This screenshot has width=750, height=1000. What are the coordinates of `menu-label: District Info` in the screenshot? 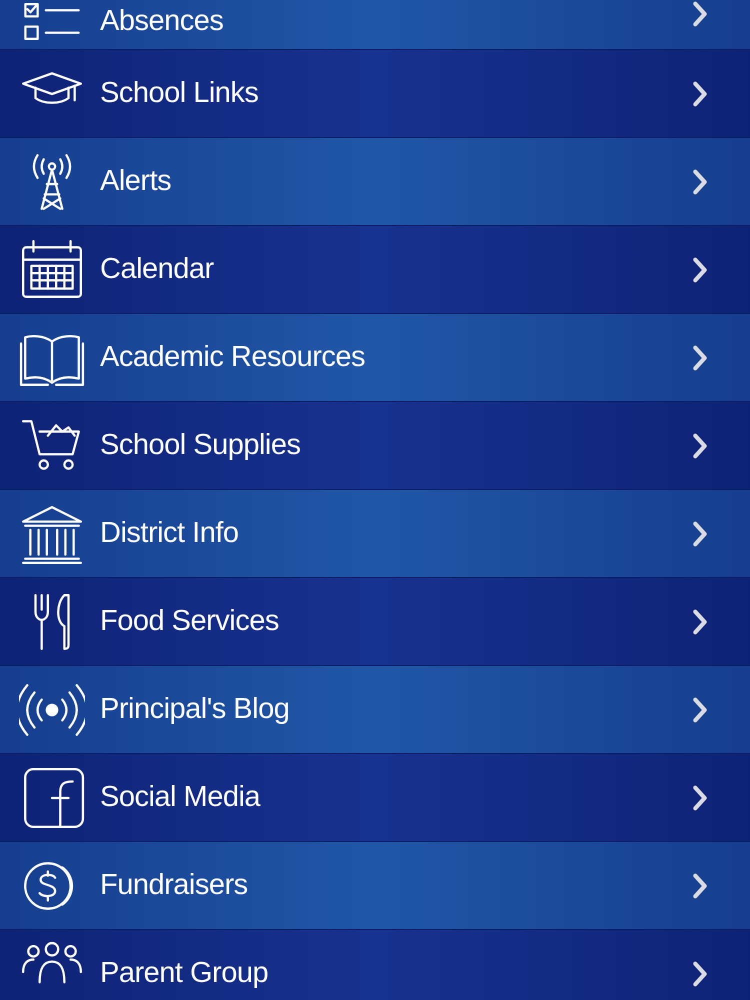 It's located at (170, 533).